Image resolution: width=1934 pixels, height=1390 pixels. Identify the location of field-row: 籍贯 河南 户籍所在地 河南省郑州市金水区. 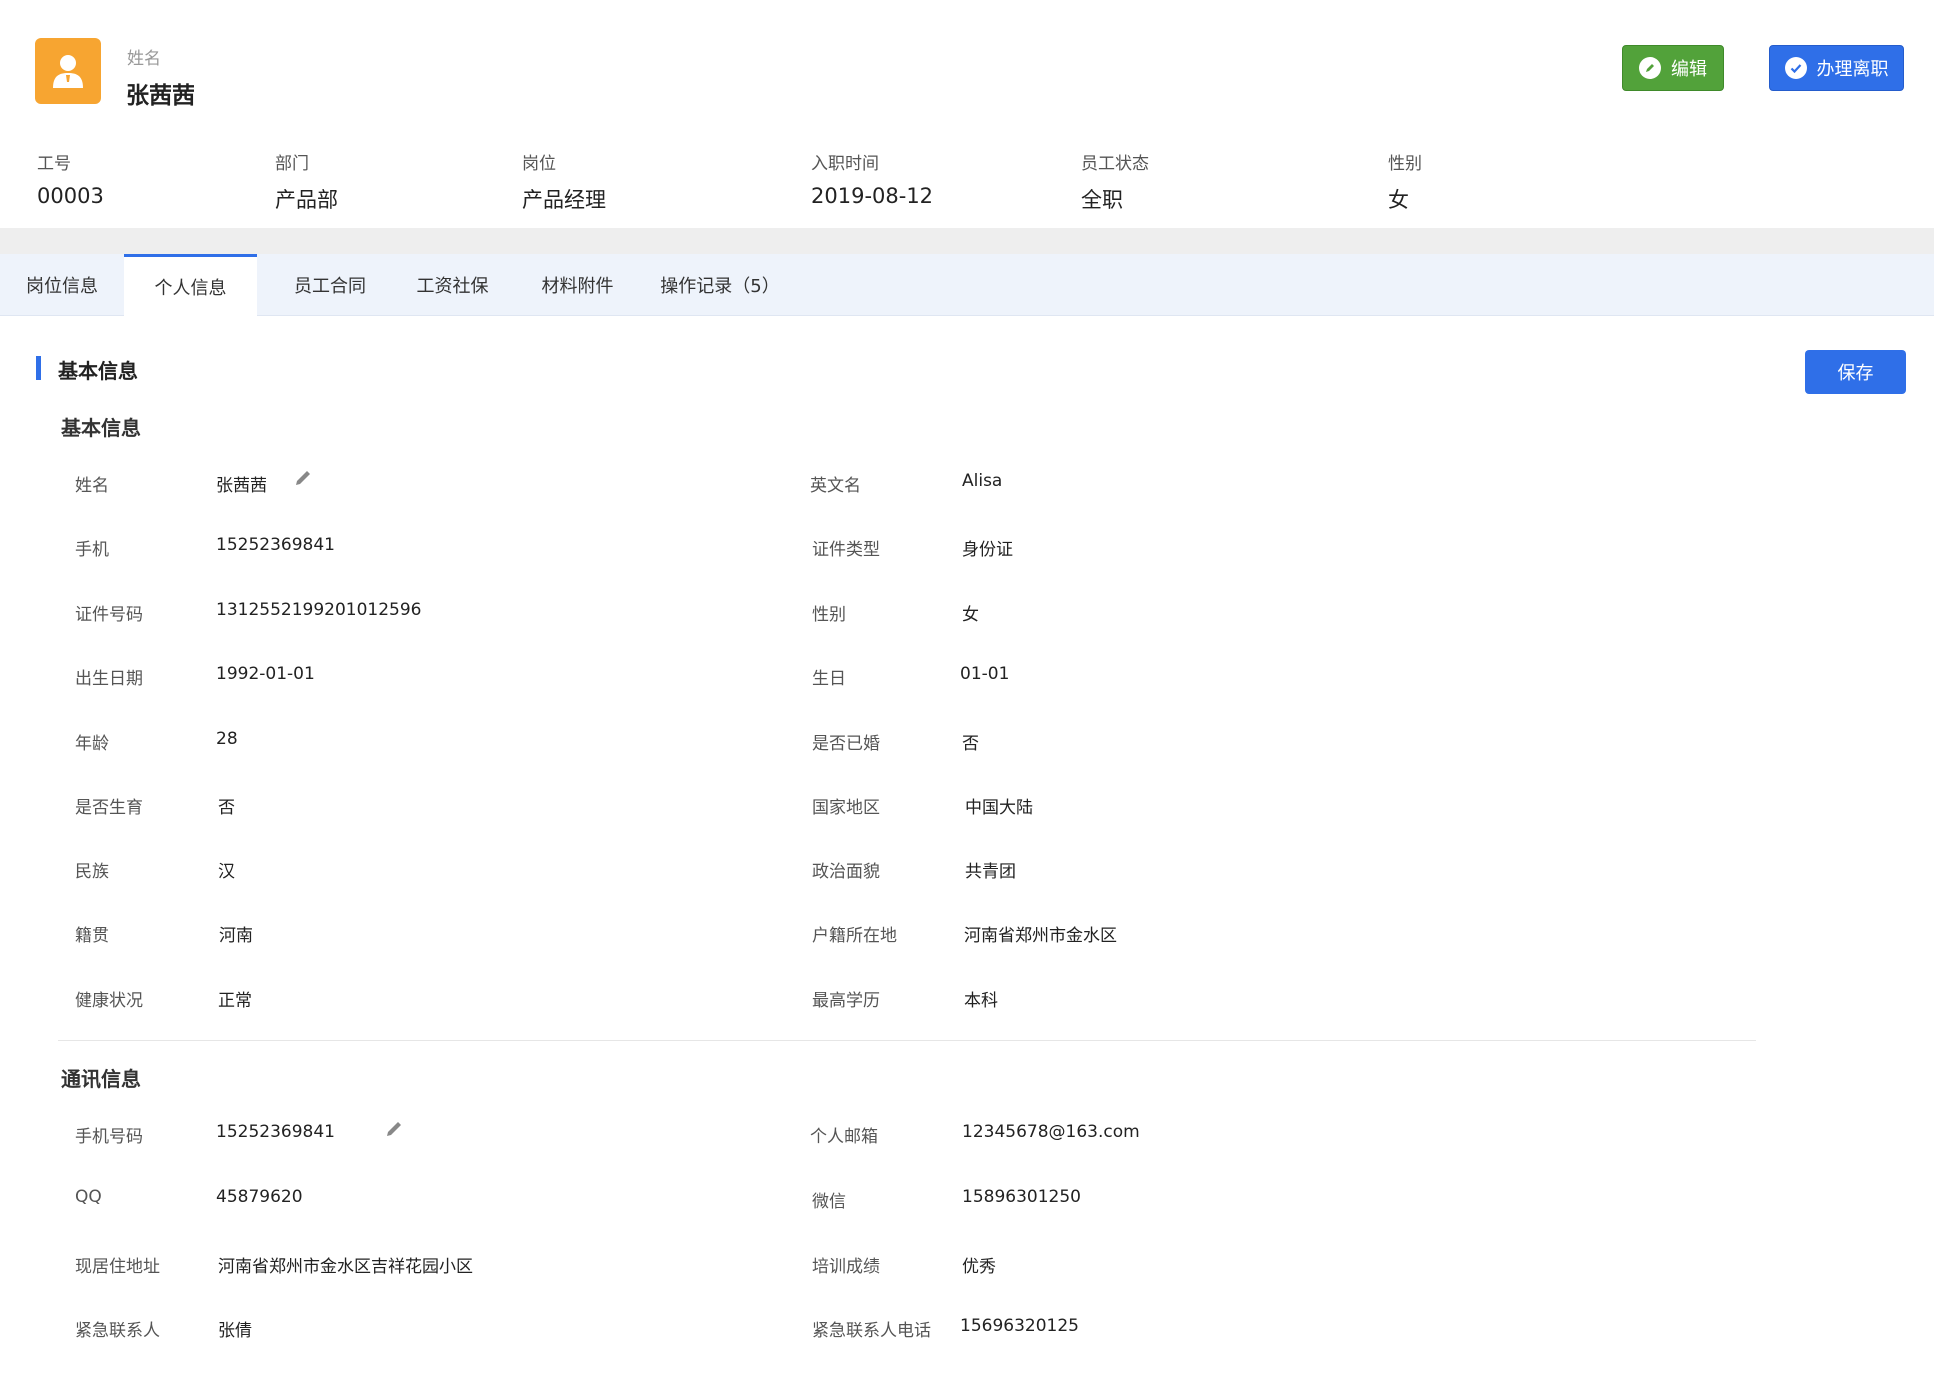
(967, 936).